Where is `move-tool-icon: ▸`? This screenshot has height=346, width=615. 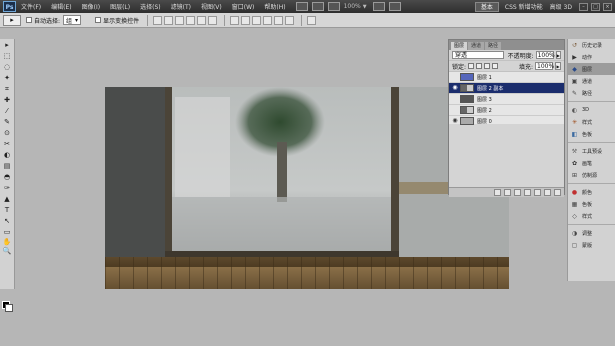 move-tool-icon: ▸ is located at coordinates (7, 45).